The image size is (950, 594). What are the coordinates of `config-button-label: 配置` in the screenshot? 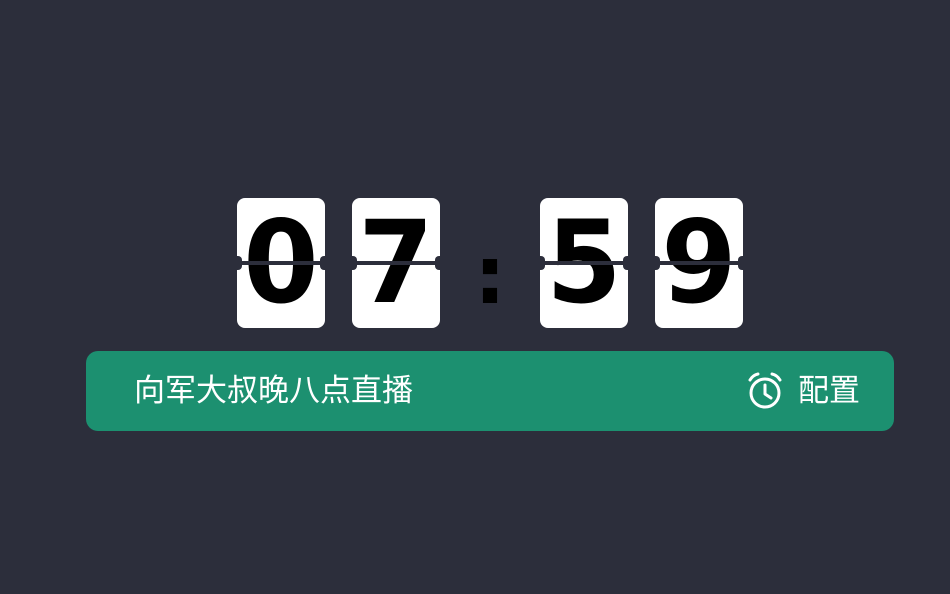 It's located at (829, 391).